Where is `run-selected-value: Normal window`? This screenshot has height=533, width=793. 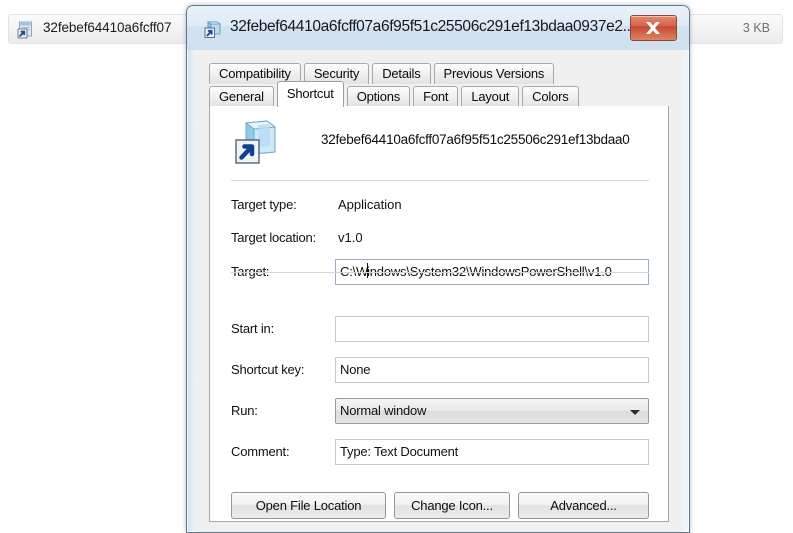 run-selected-value: Normal window is located at coordinates (383, 410).